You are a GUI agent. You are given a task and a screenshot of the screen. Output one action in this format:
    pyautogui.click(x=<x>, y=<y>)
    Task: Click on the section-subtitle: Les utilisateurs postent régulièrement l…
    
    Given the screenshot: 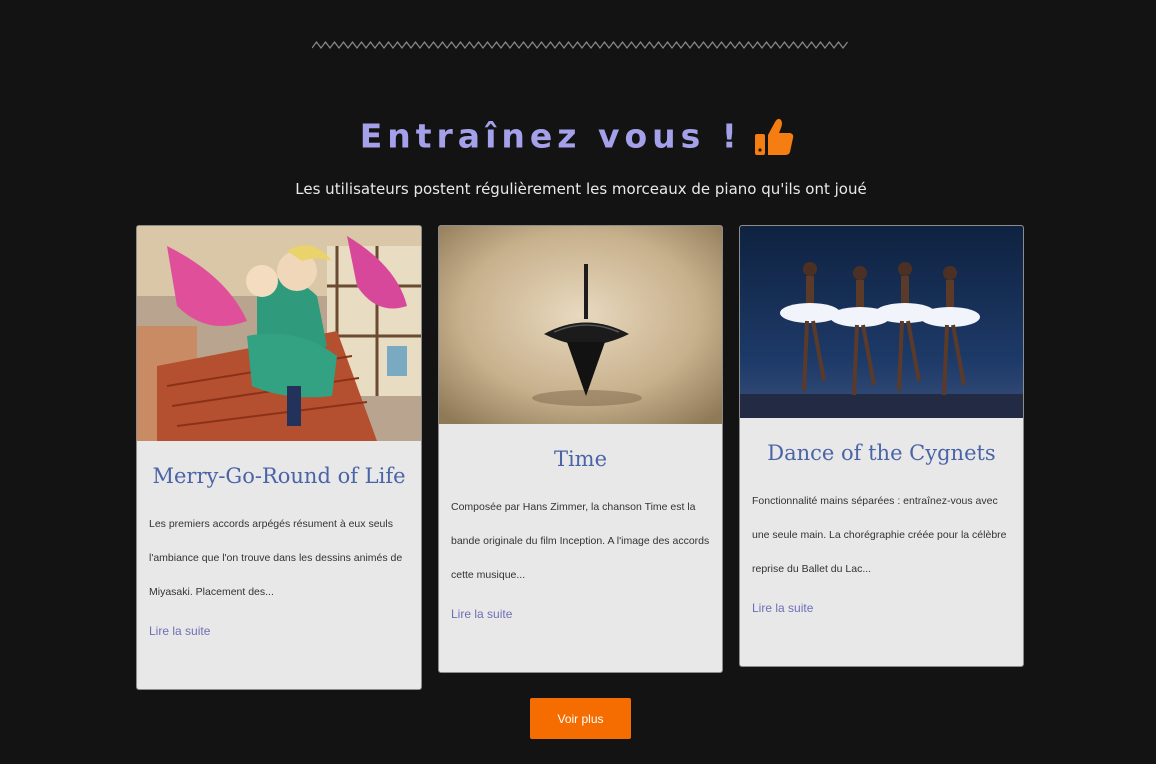 What is the action you would take?
    pyautogui.click(x=581, y=189)
    